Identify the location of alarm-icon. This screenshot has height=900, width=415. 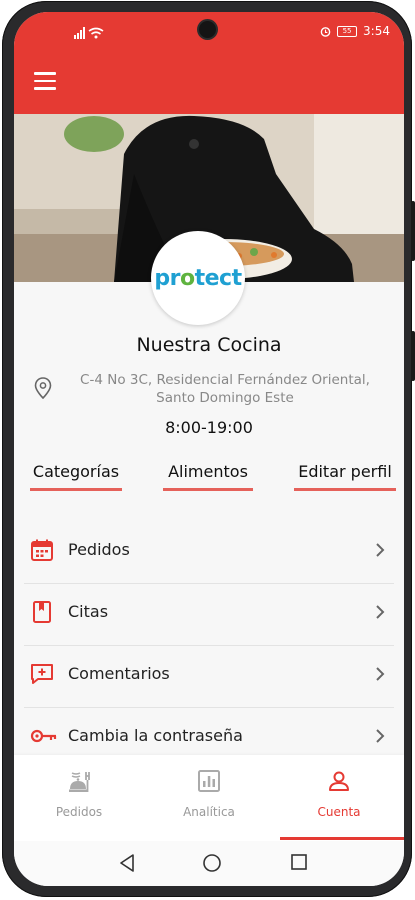
(325, 31).